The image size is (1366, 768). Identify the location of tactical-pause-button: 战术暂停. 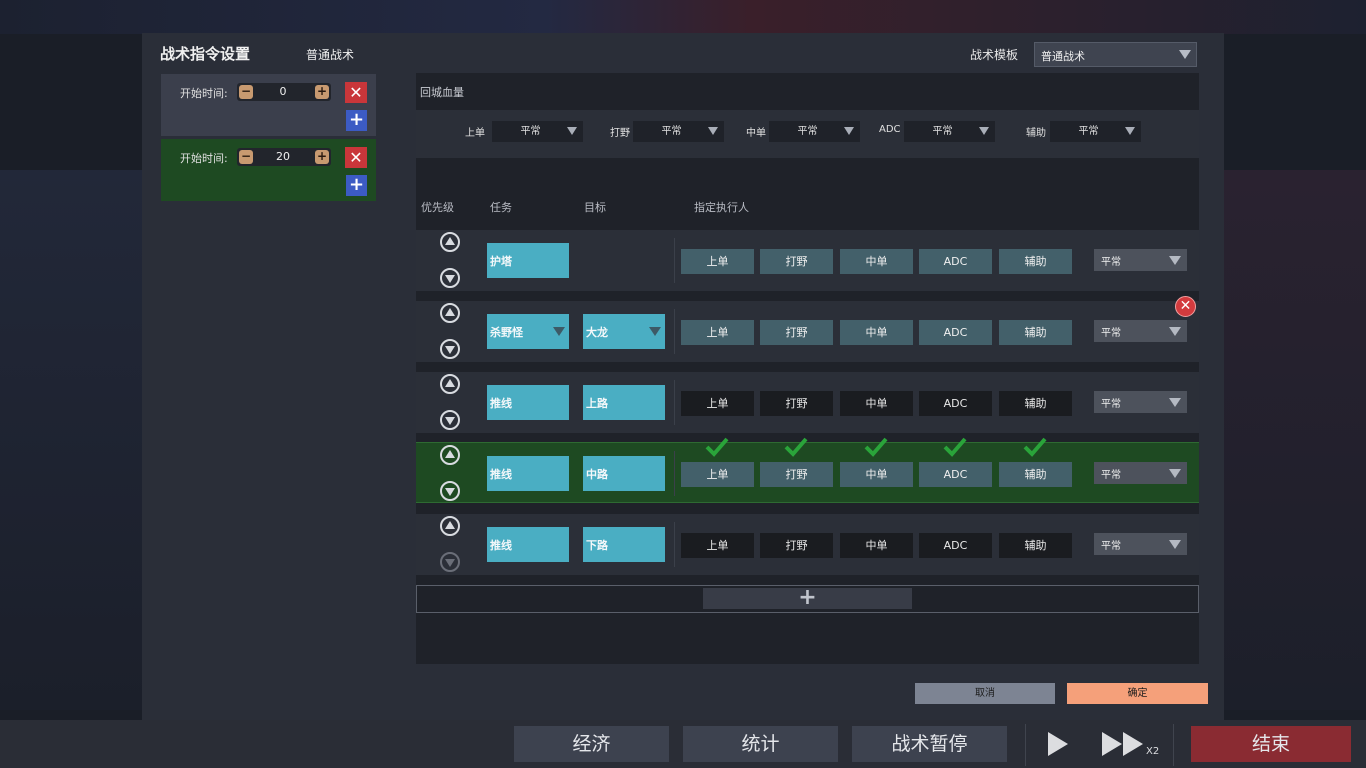
(929, 744).